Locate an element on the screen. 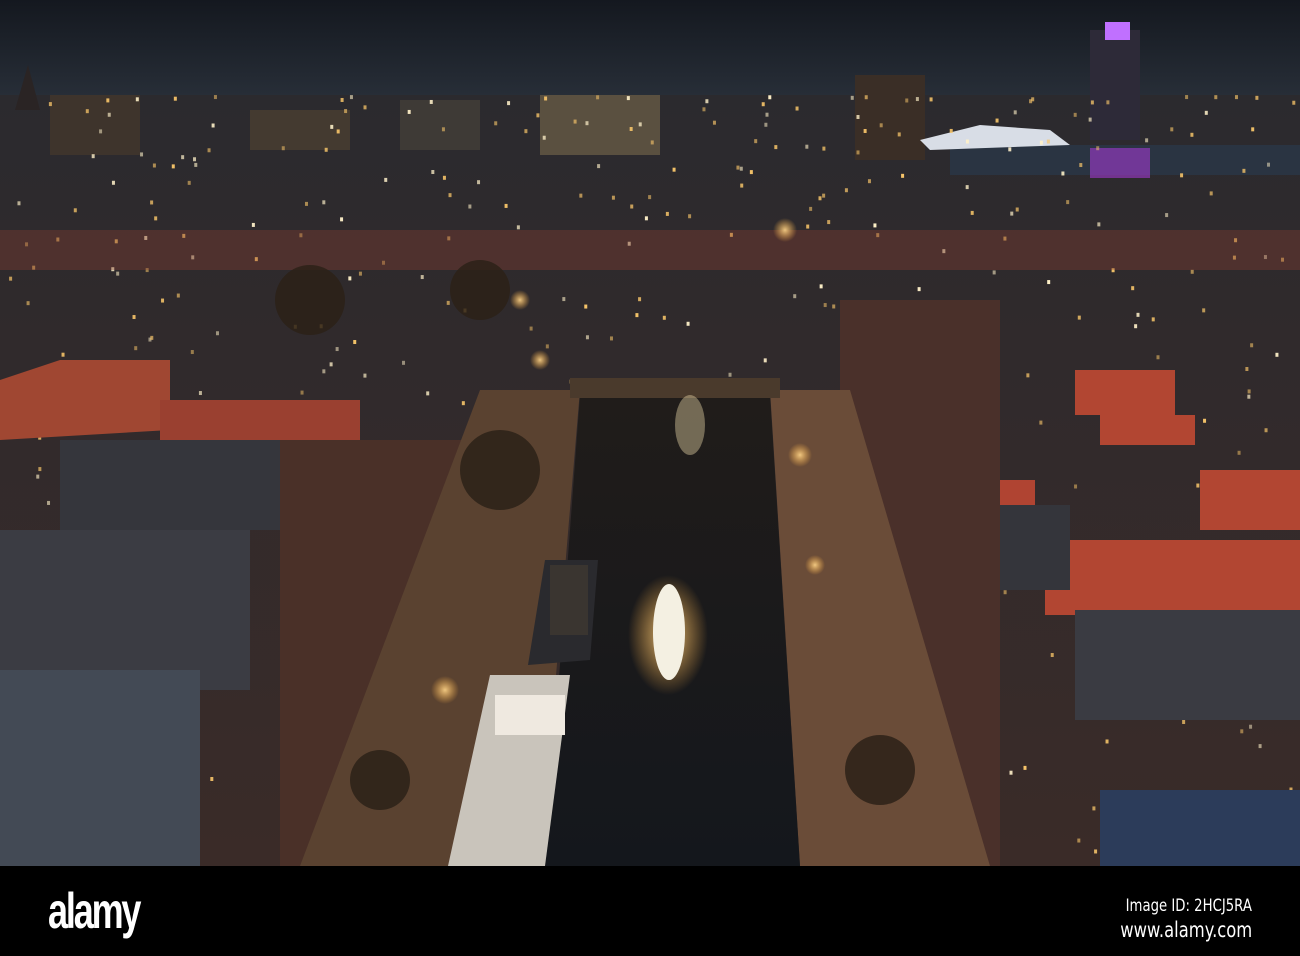 The image size is (1300, 956). alamy-logo: alamy is located at coordinates (94, 911).